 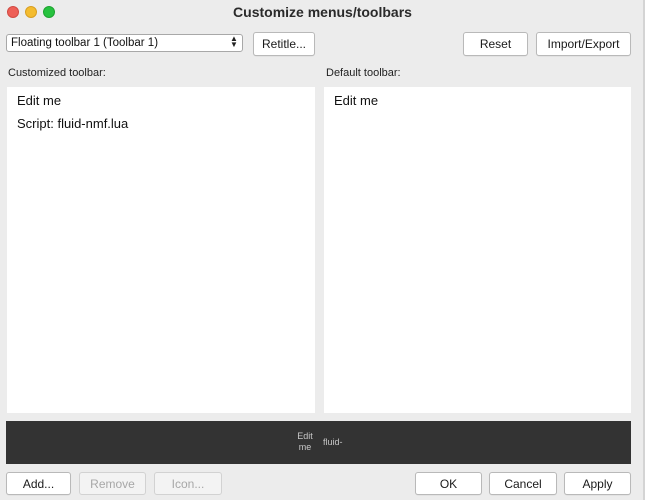 I want to click on import-export-button: Import/Export, so click(x=583, y=44).